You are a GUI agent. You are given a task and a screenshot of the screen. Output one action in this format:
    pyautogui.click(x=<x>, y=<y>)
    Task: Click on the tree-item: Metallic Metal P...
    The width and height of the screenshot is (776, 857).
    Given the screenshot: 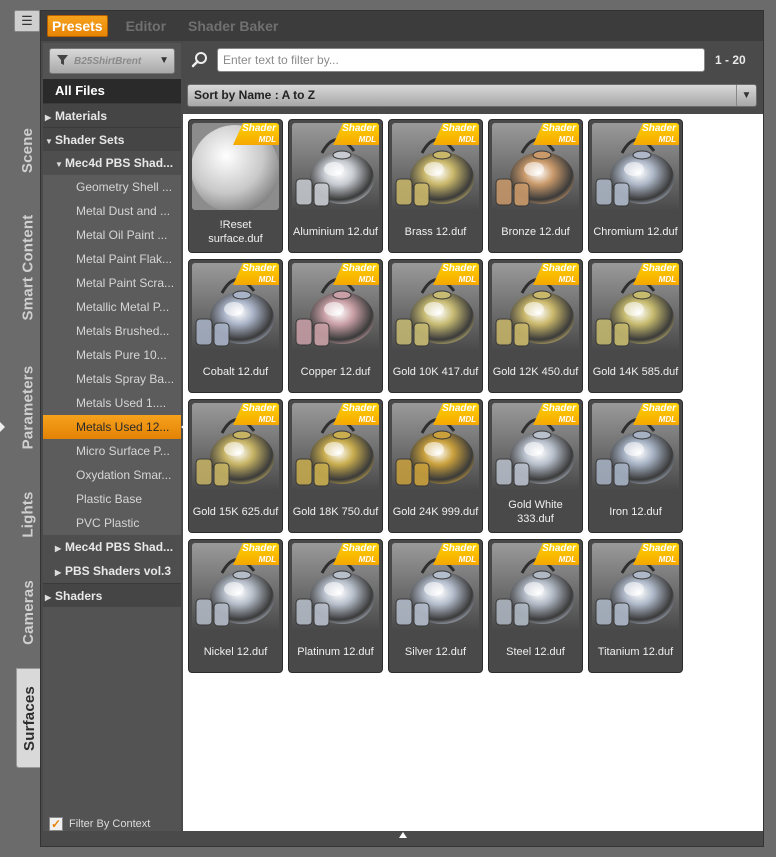 What is the action you would take?
    pyautogui.click(x=112, y=307)
    